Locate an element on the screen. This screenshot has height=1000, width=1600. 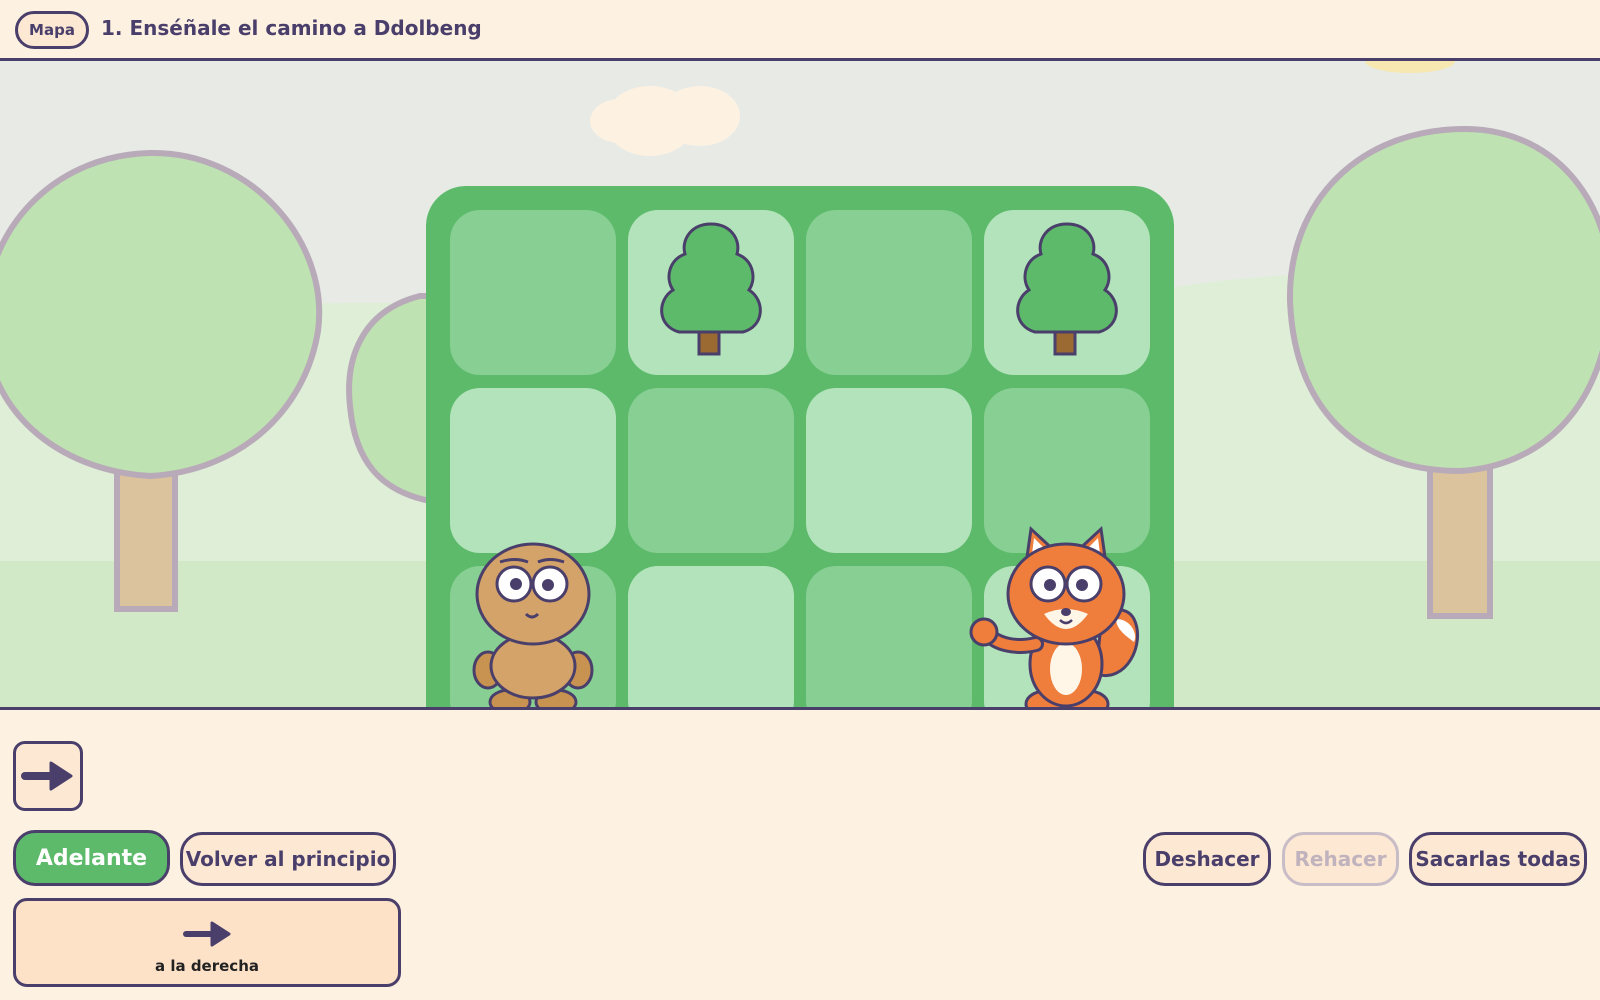
run-button: Adelante is located at coordinates (91, 858).